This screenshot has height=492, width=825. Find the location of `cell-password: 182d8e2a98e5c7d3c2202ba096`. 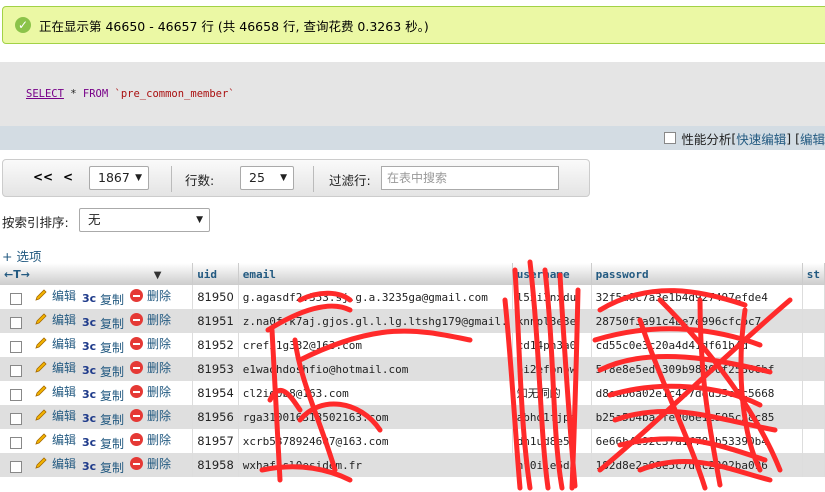

cell-password: 182d8e2a98e5c7d3c2202ba096 is located at coordinates (697, 465).